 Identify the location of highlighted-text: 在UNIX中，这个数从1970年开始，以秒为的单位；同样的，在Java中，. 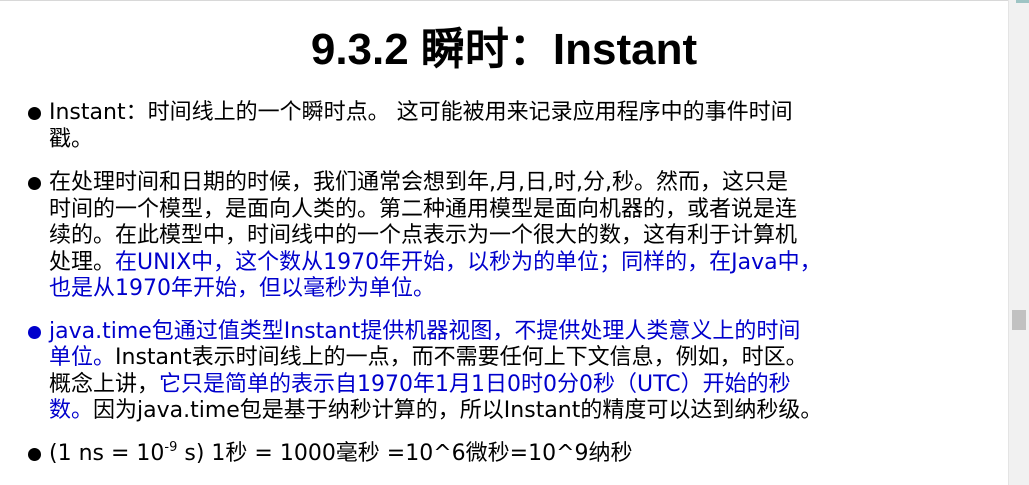
(468, 262).